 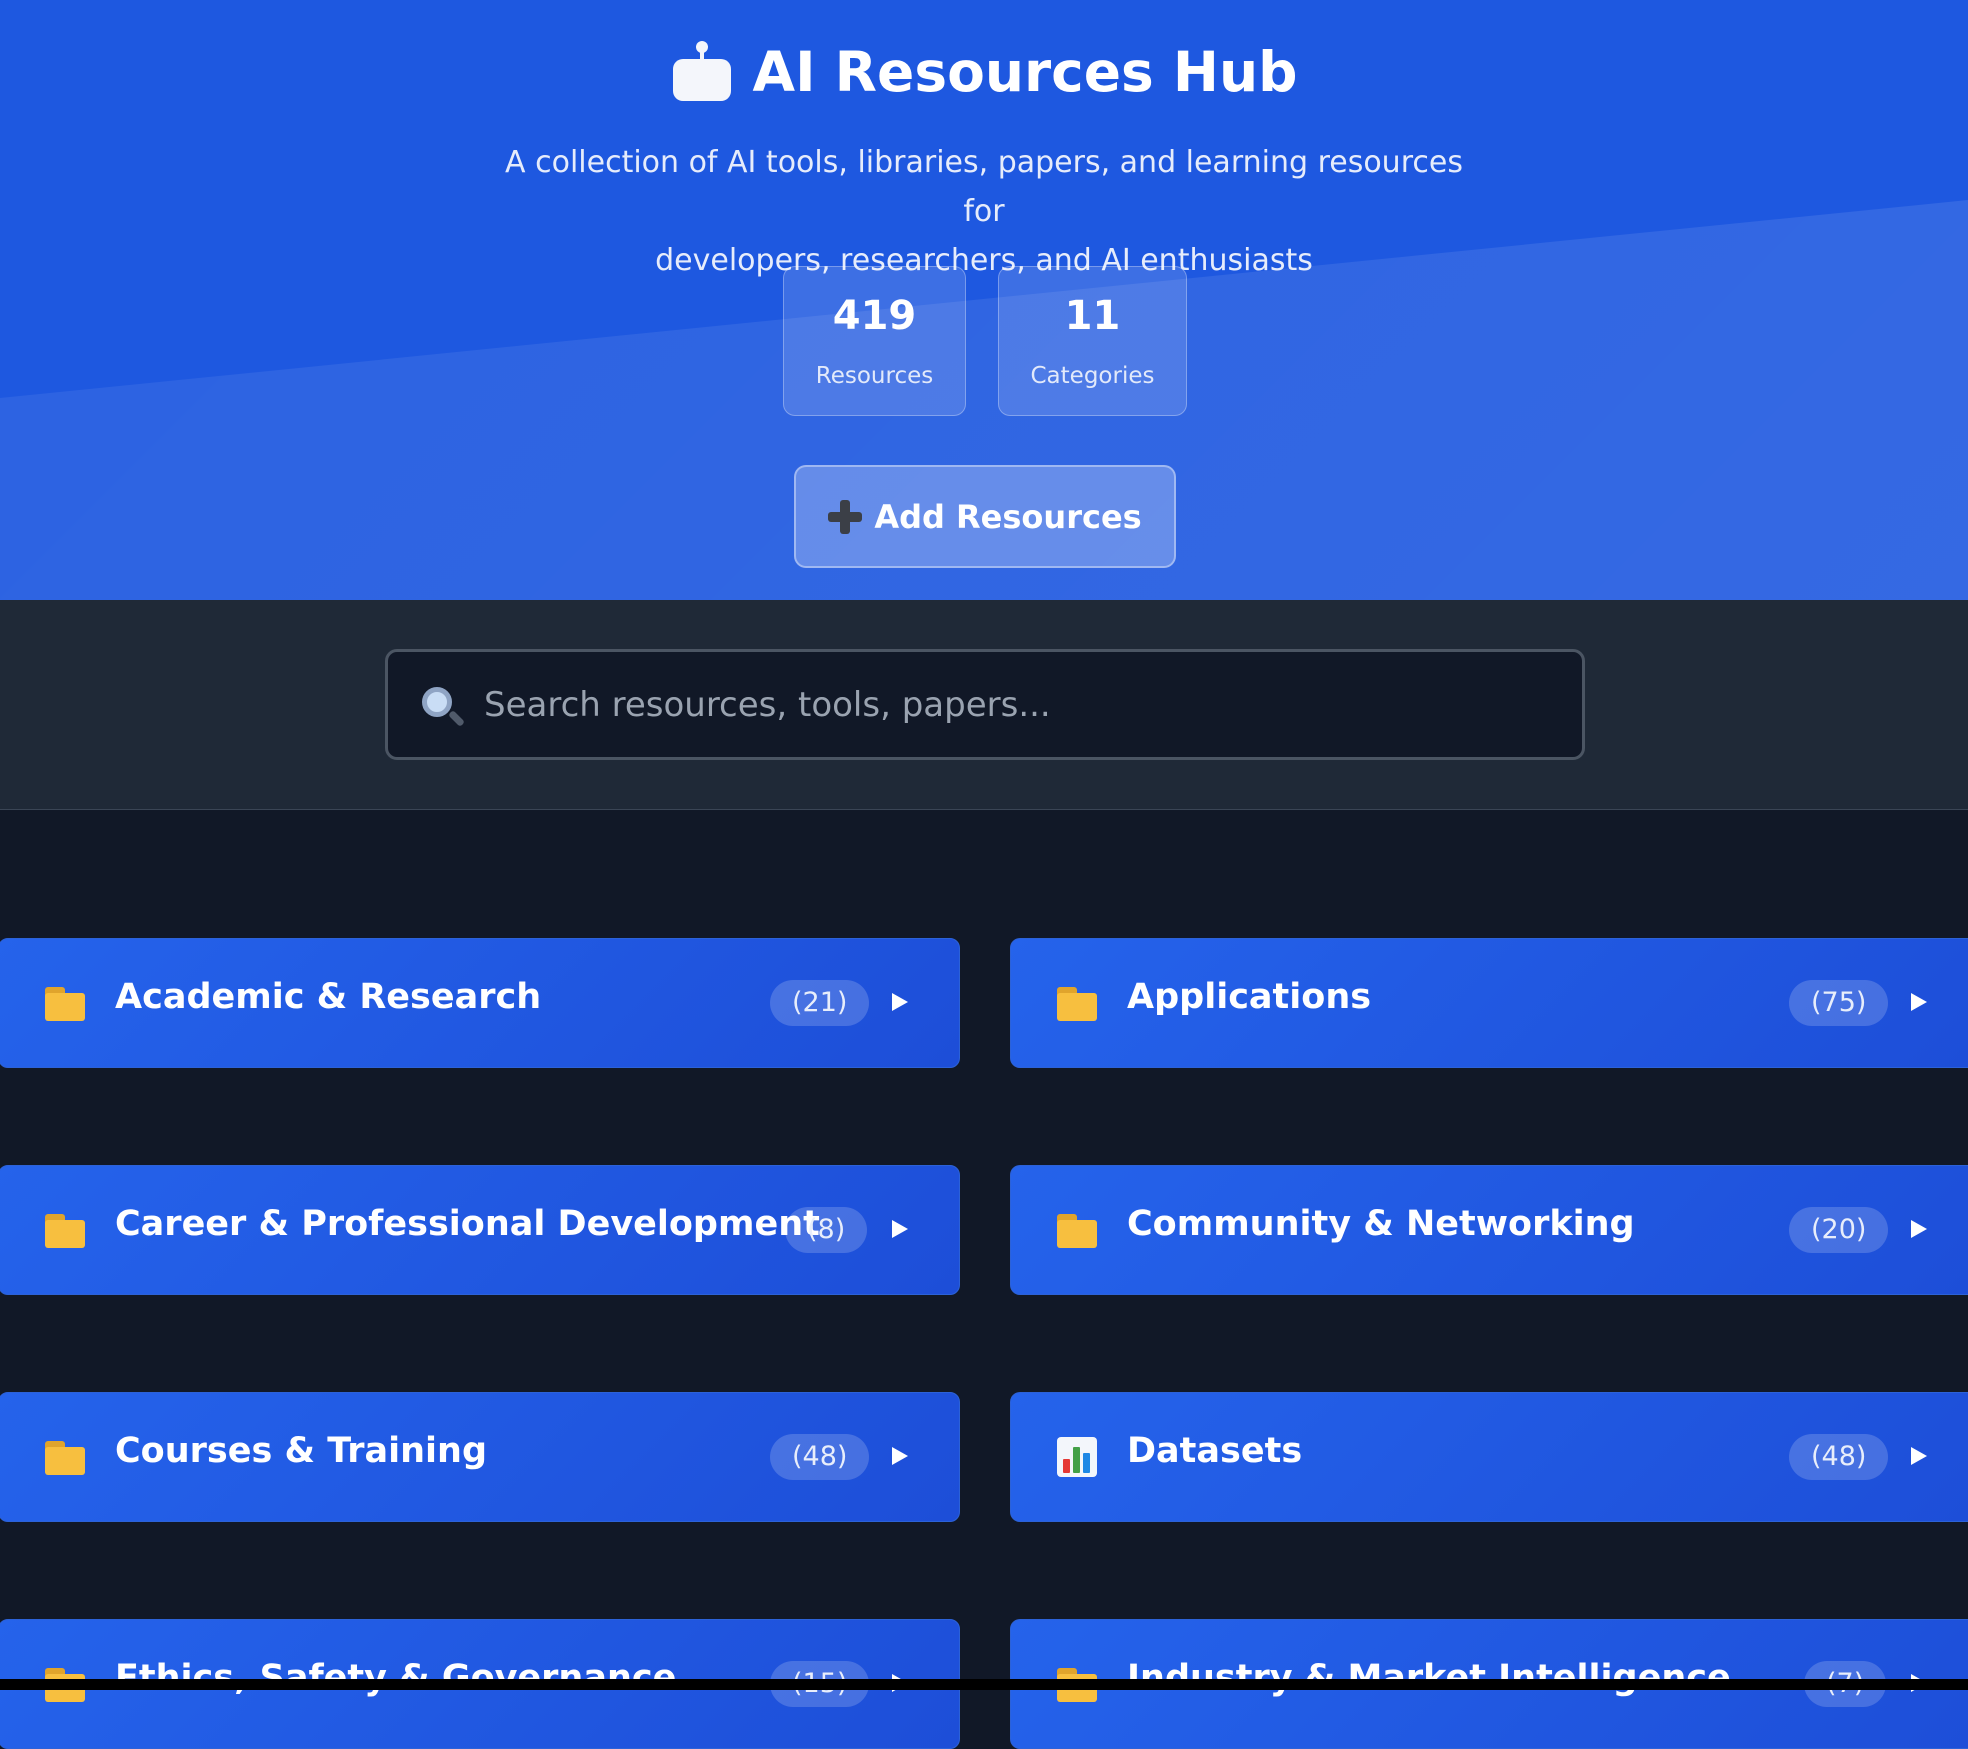 I want to click on category-label: Datasets, so click(x=1215, y=1451).